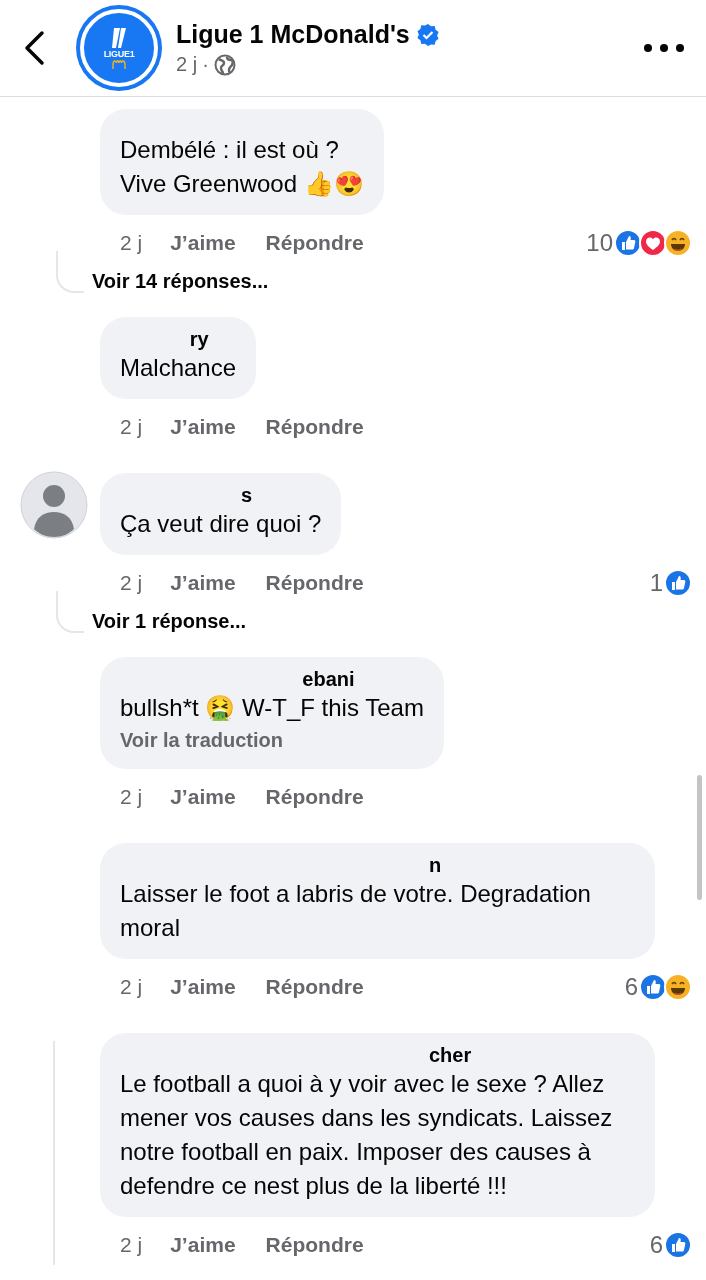  What do you see at coordinates (54, 505) in the screenshot?
I see `default-avatar-icon` at bounding box center [54, 505].